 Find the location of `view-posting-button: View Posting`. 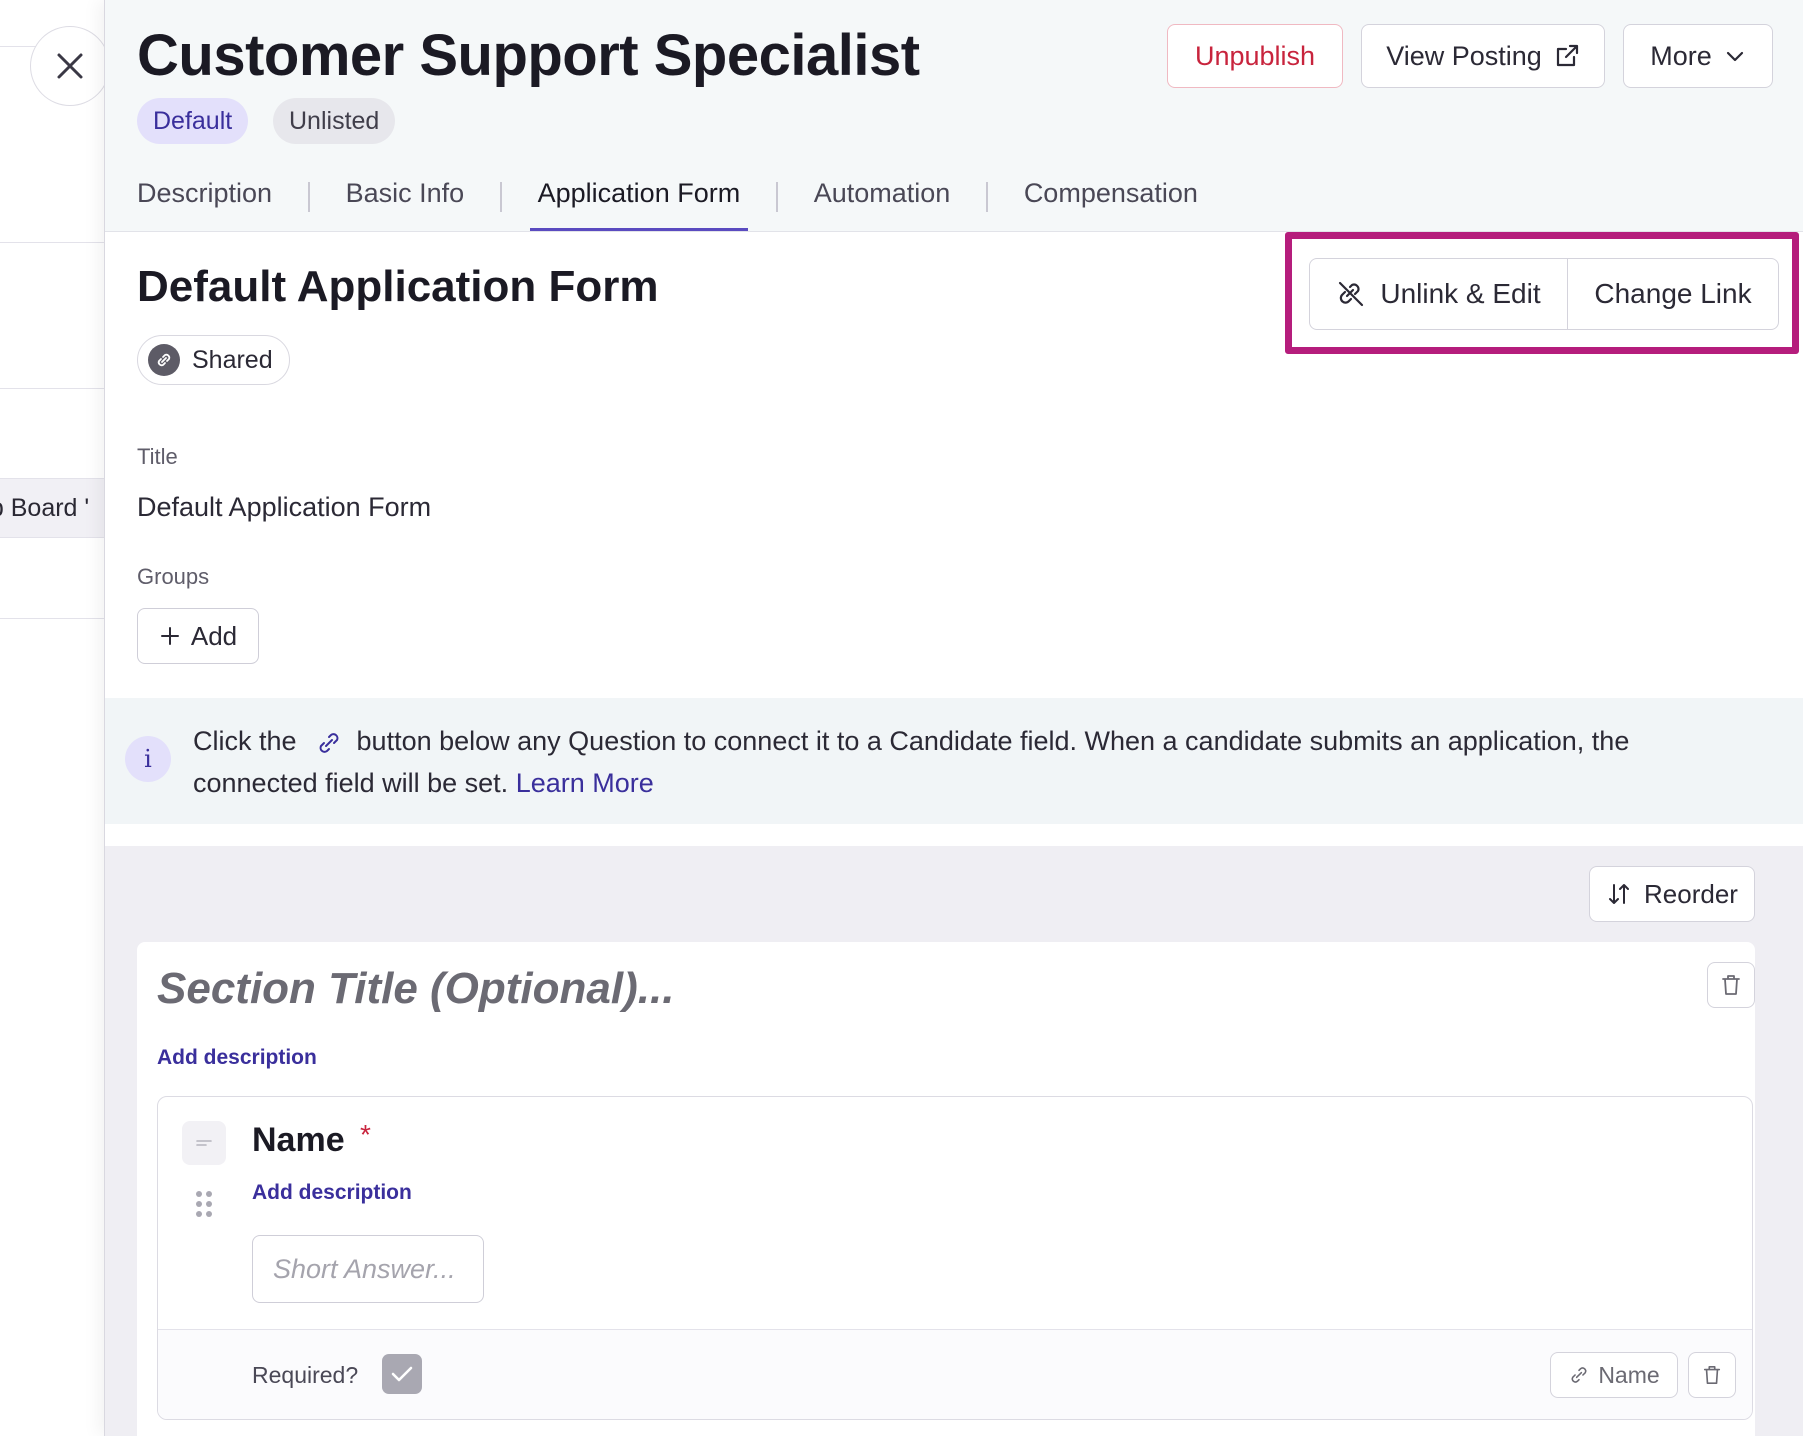

view-posting-button: View Posting is located at coordinates (1483, 56).